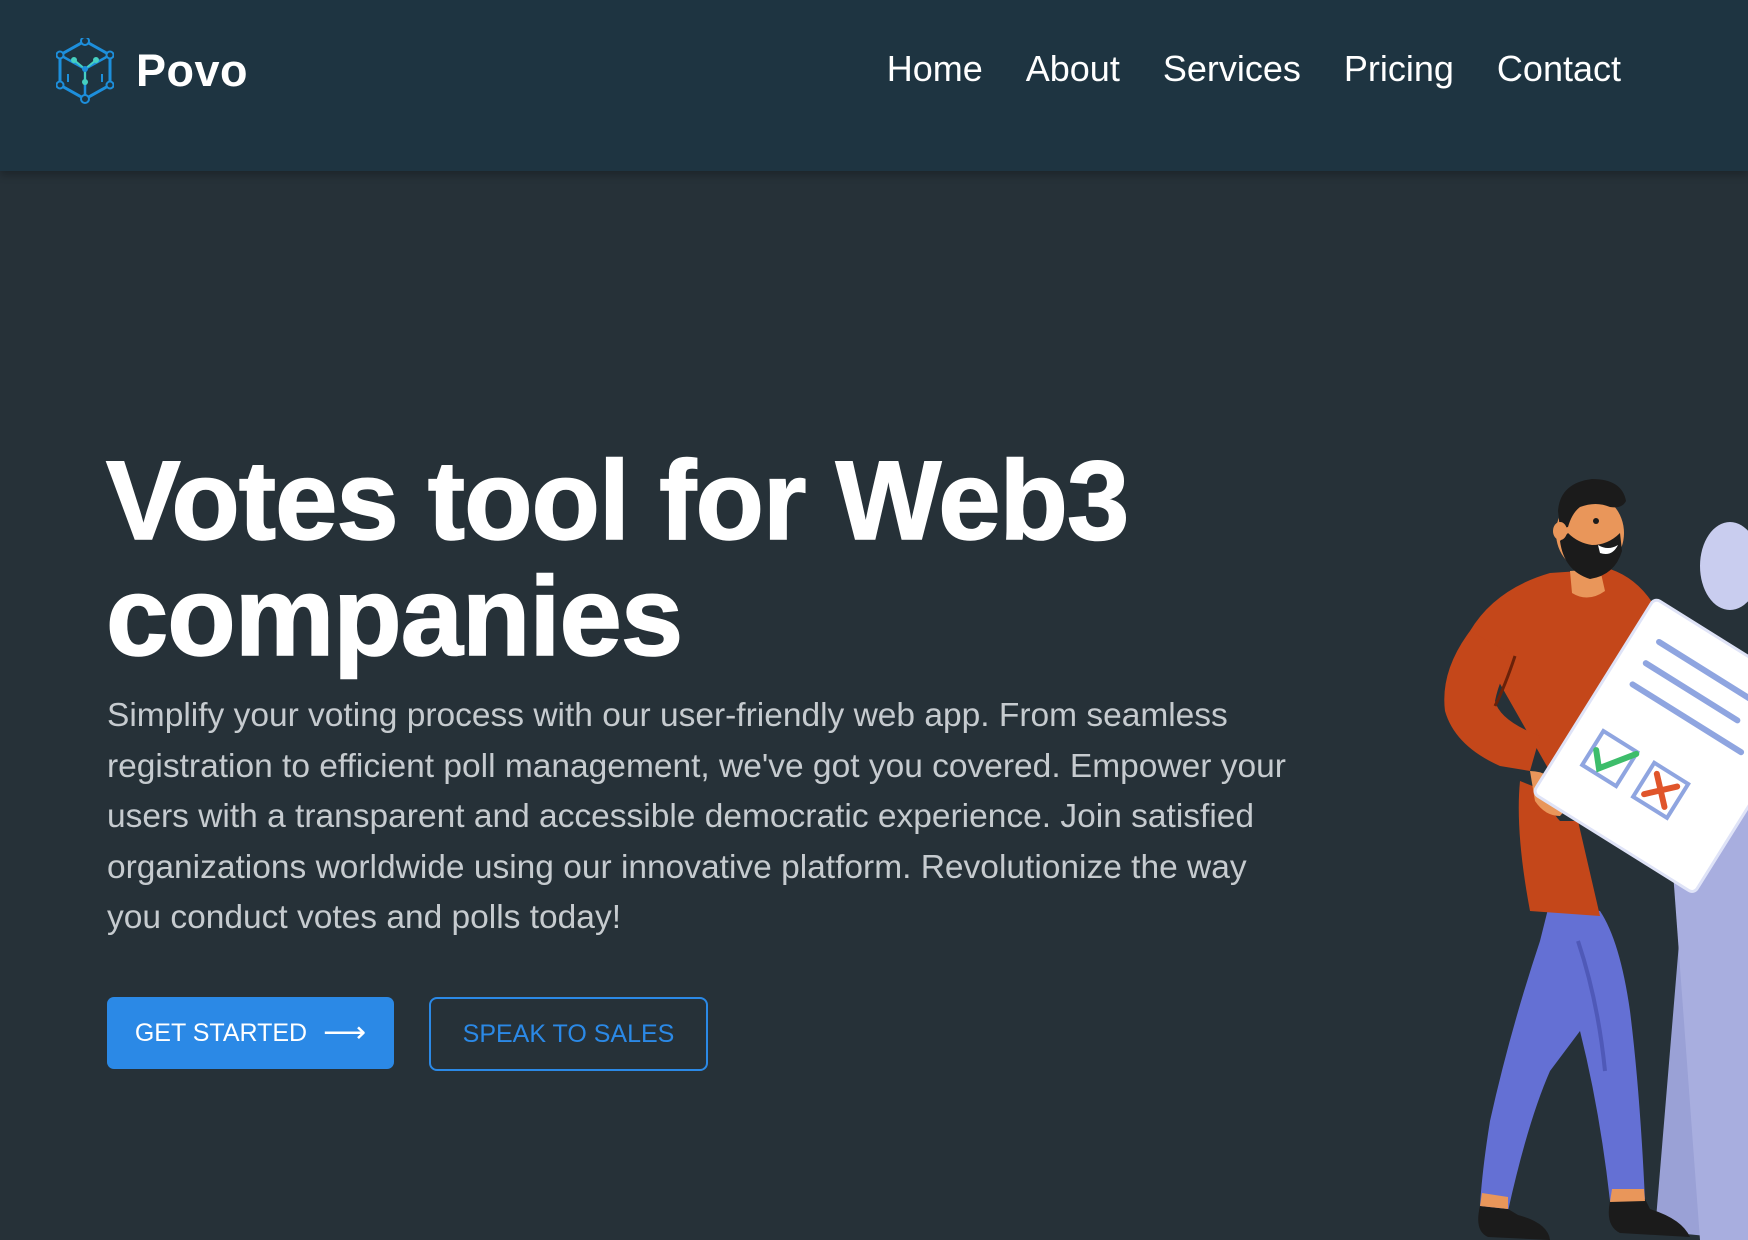 The width and height of the screenshot is (1748, 1240). I want to click on arrow-right-icon: ⟶, so click(345, 1032).